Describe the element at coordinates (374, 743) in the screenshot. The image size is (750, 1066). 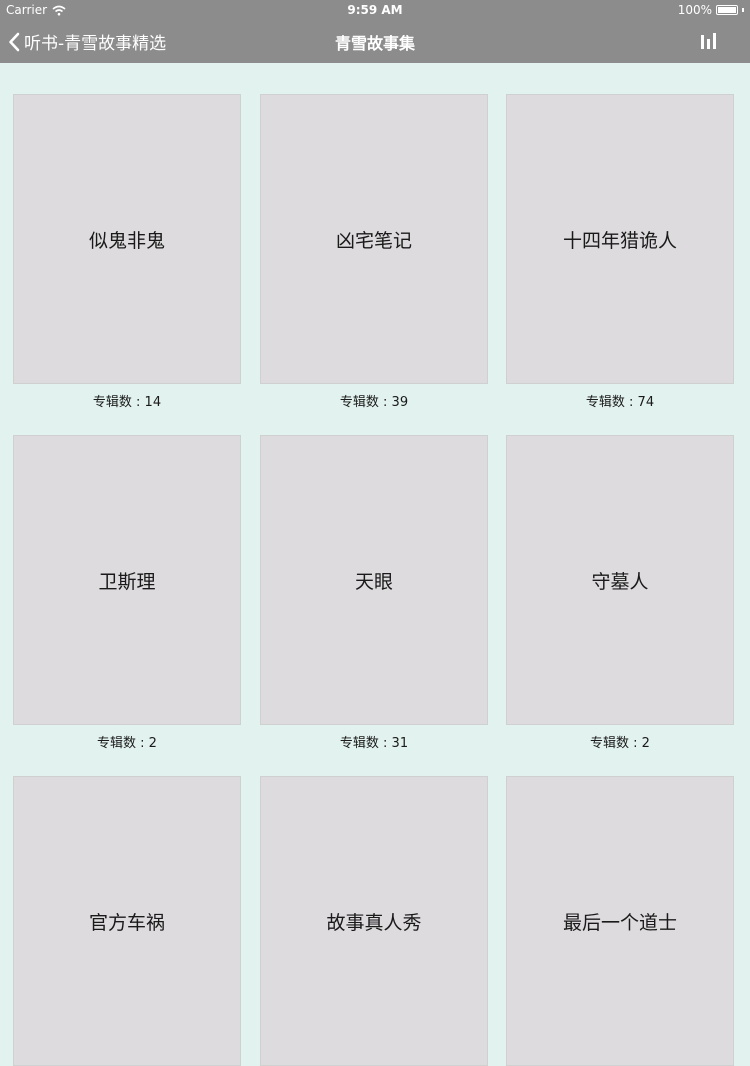
I see `album-count: 专辑数 : 31` at that location.